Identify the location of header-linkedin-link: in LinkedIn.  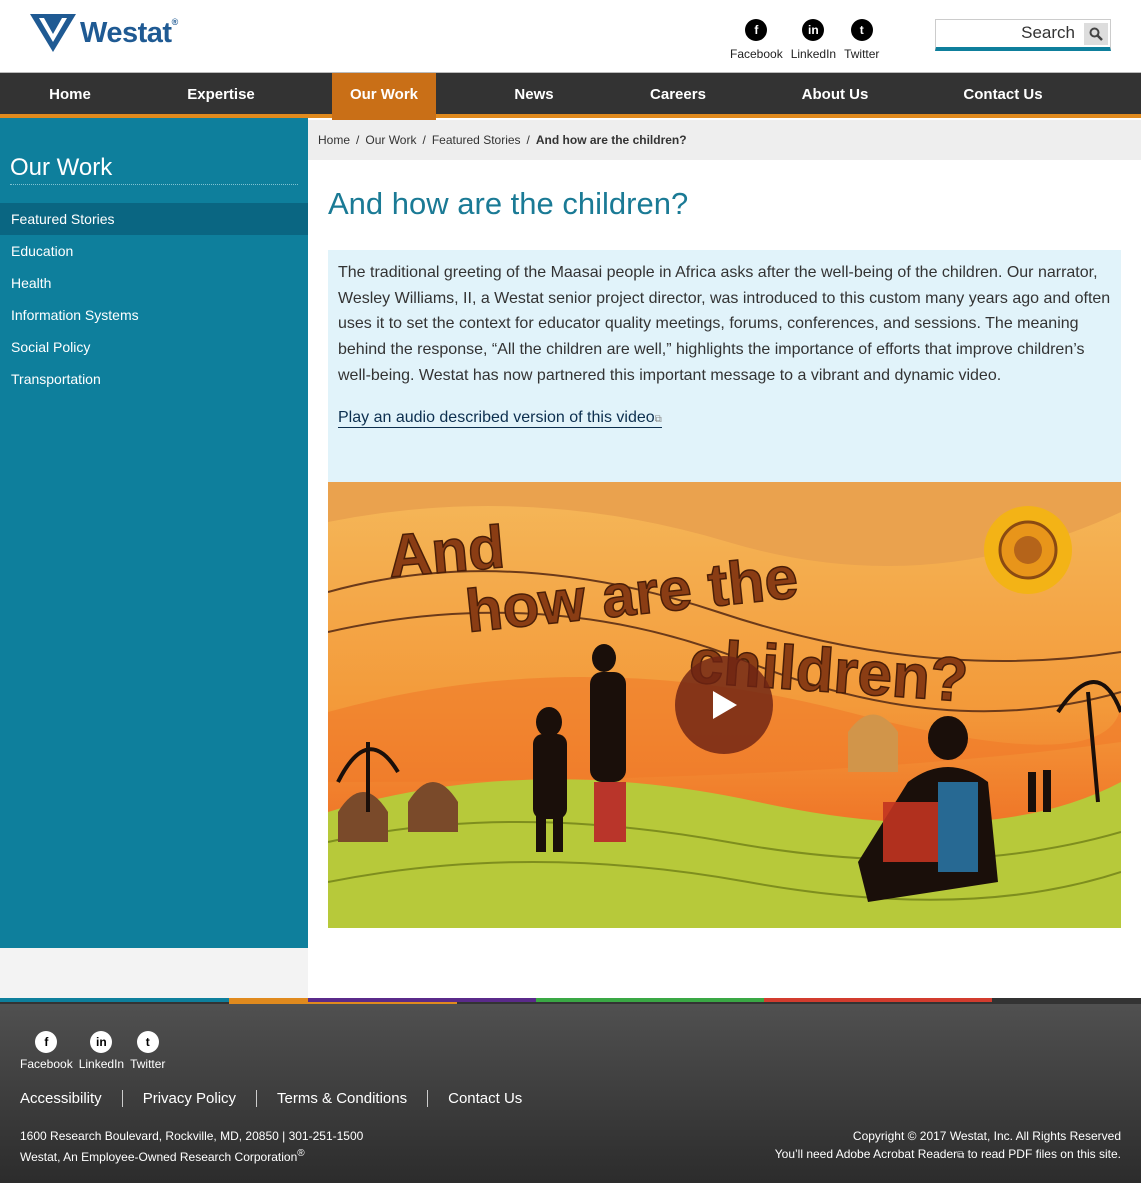
(813, 40).